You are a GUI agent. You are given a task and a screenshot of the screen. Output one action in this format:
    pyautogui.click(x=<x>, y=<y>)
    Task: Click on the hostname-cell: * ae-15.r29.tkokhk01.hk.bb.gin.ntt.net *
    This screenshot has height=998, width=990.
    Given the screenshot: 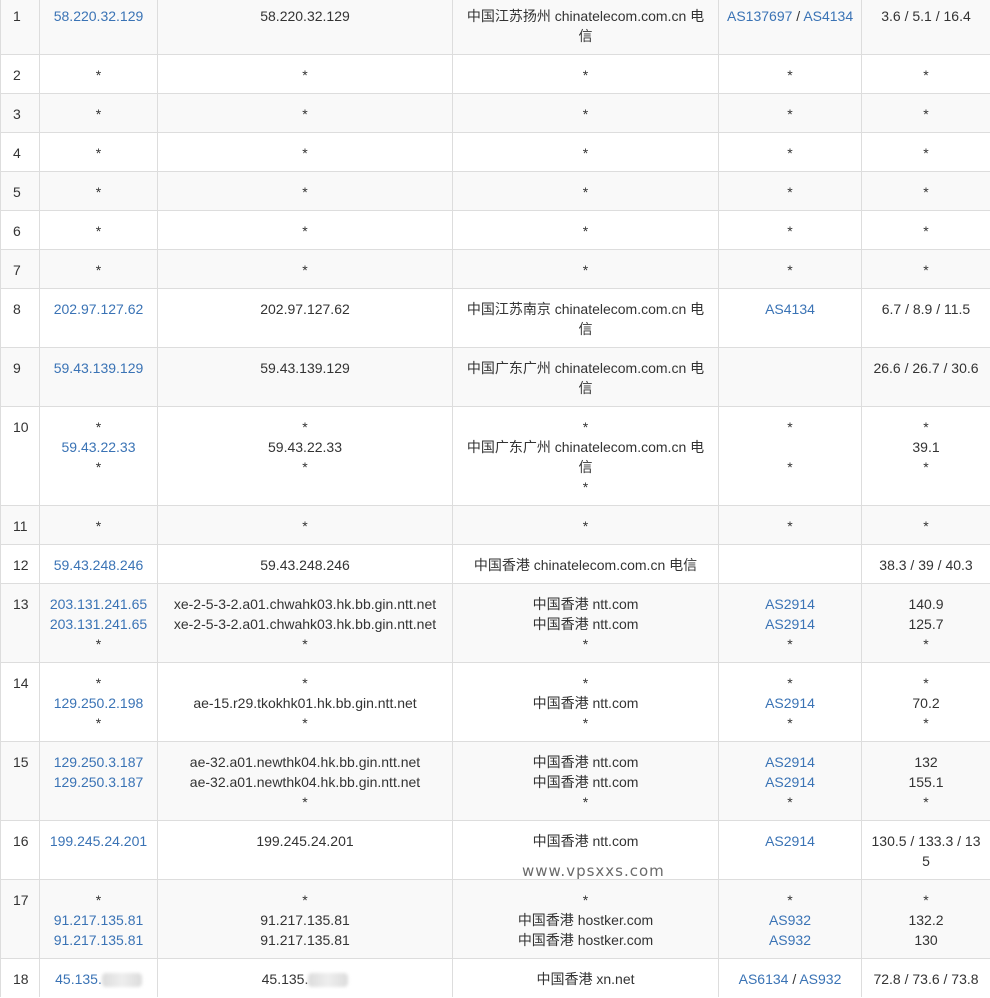 What is the action you would take?
    pyautogui.click(x=305, y=702)
    